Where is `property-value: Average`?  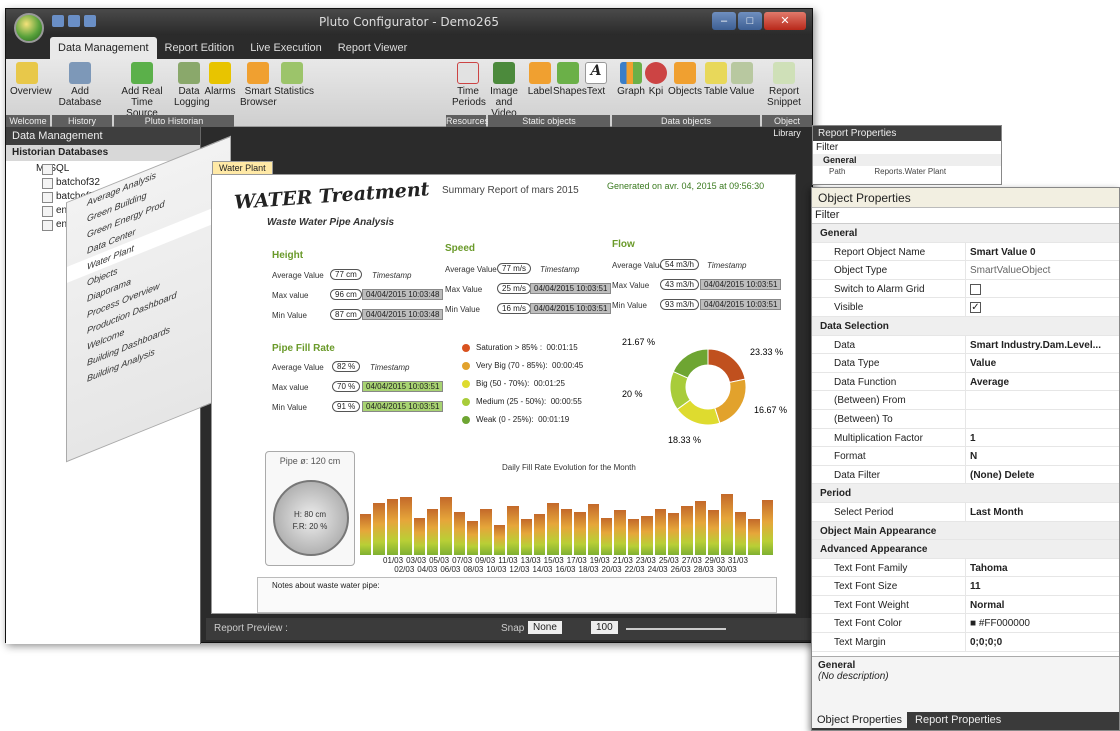
property-value: Average is located at coordinates (1036, 381).